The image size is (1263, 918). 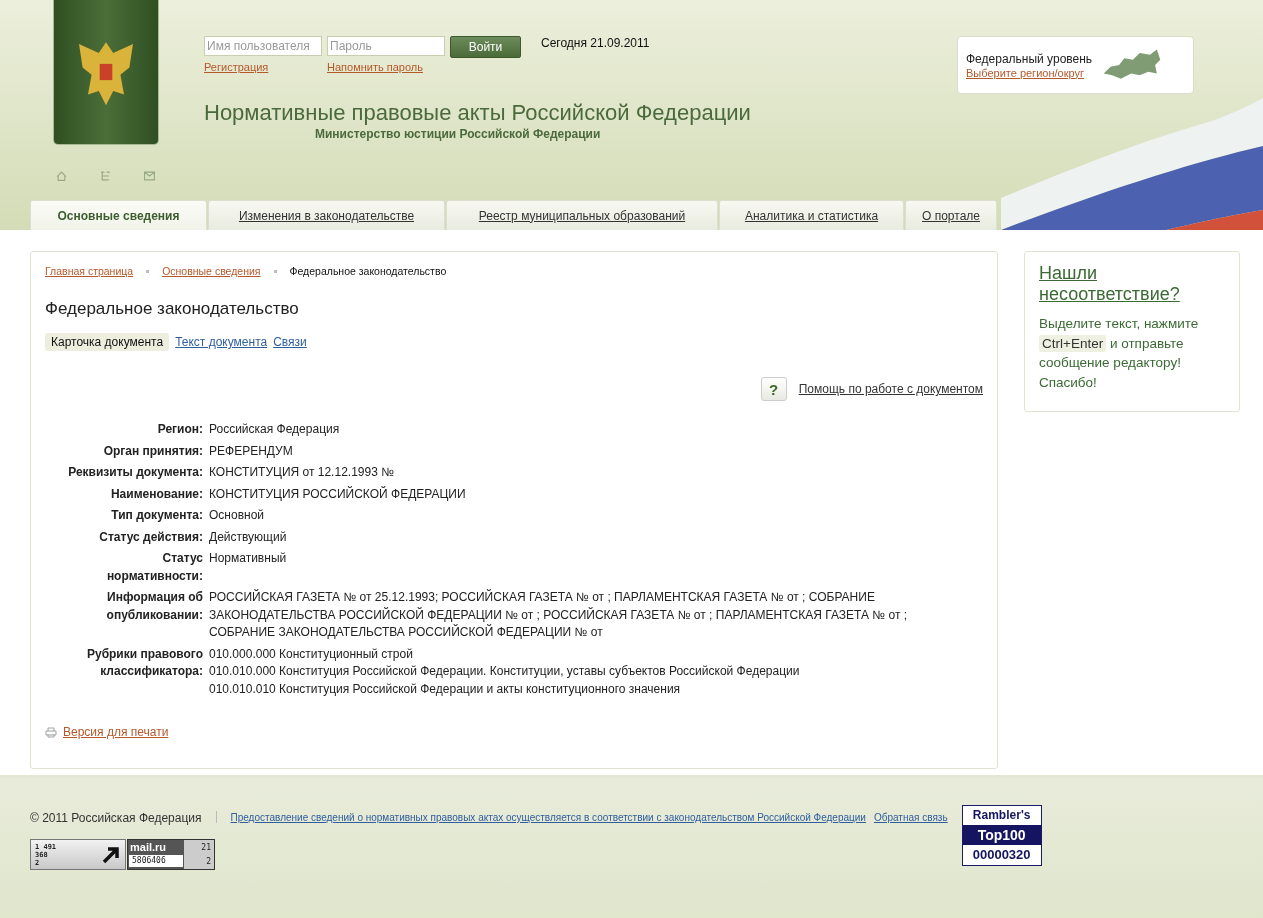 I want to click on field-value: РЕФЕРЕНДУМ, so click(x=251, y=451).